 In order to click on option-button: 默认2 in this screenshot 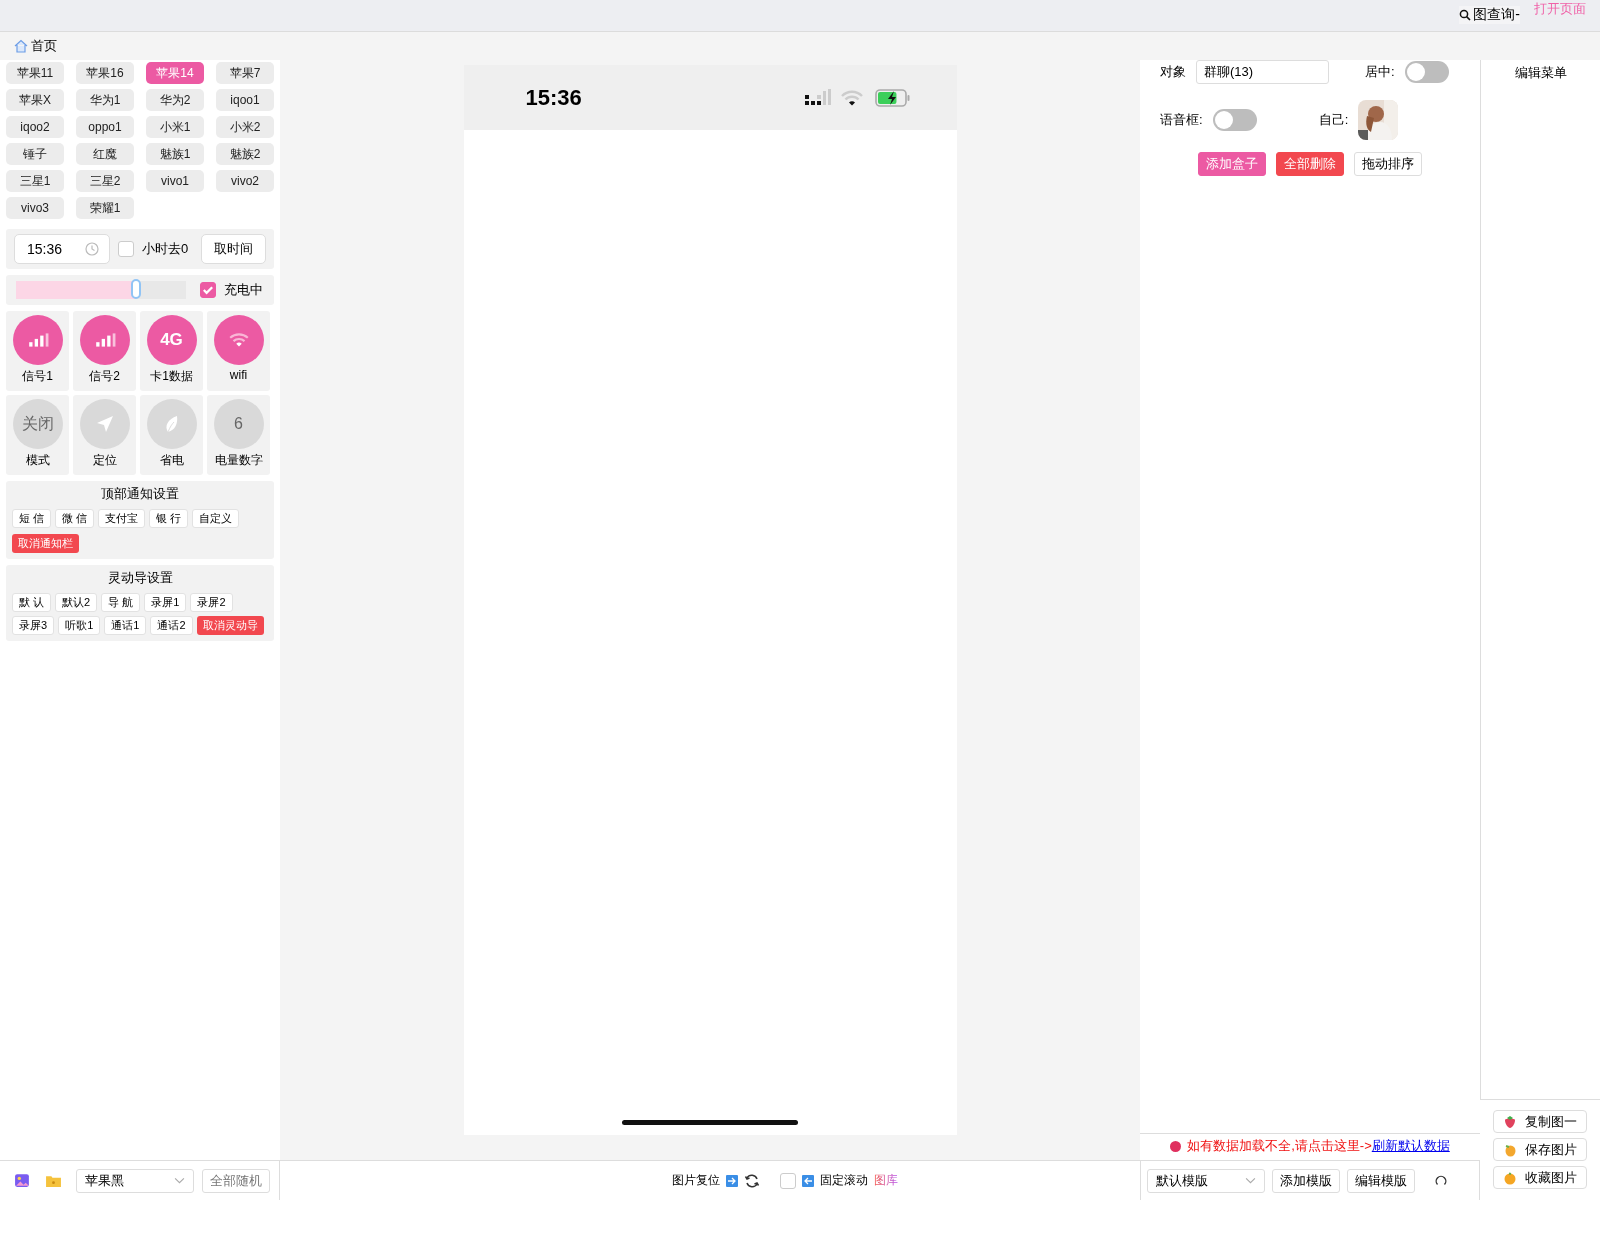, I will do `click(76, 602)`.